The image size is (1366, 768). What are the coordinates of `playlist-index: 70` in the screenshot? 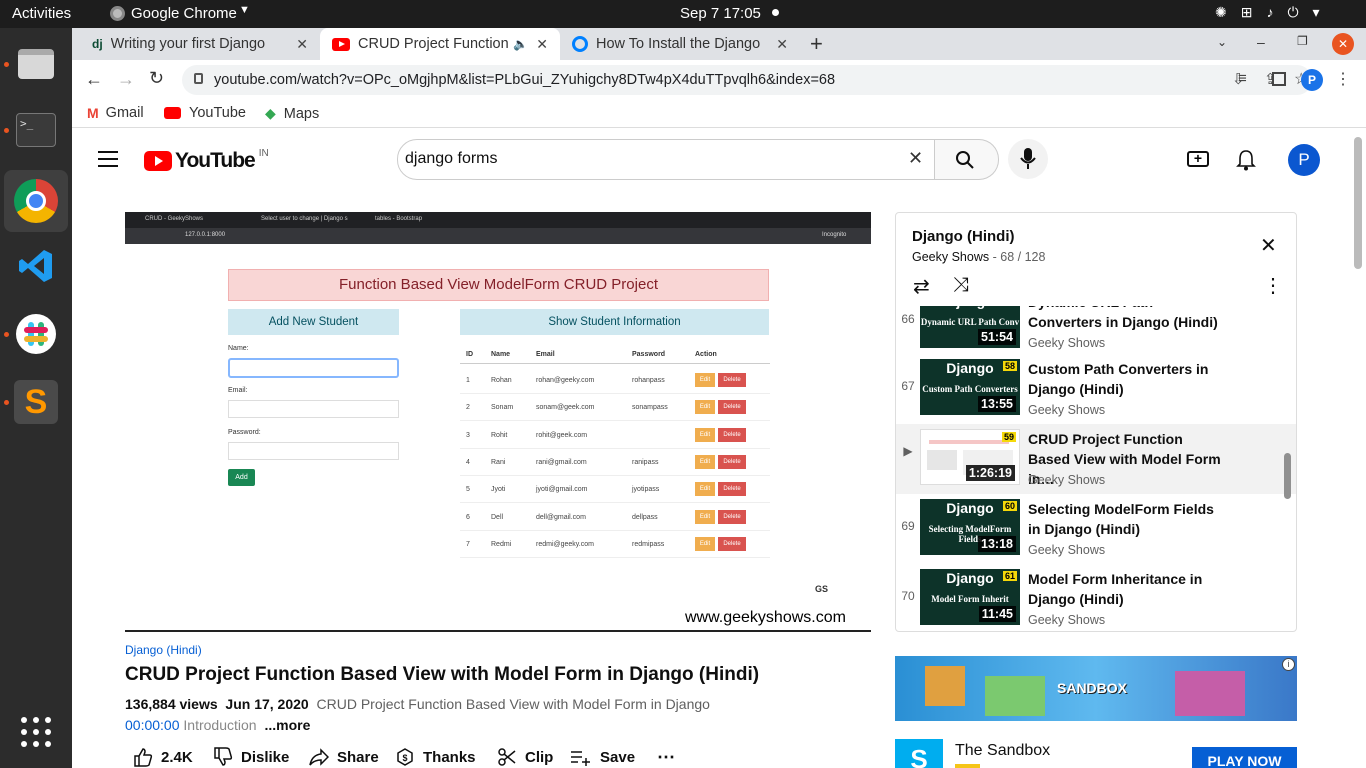 It's located at (908, 596).